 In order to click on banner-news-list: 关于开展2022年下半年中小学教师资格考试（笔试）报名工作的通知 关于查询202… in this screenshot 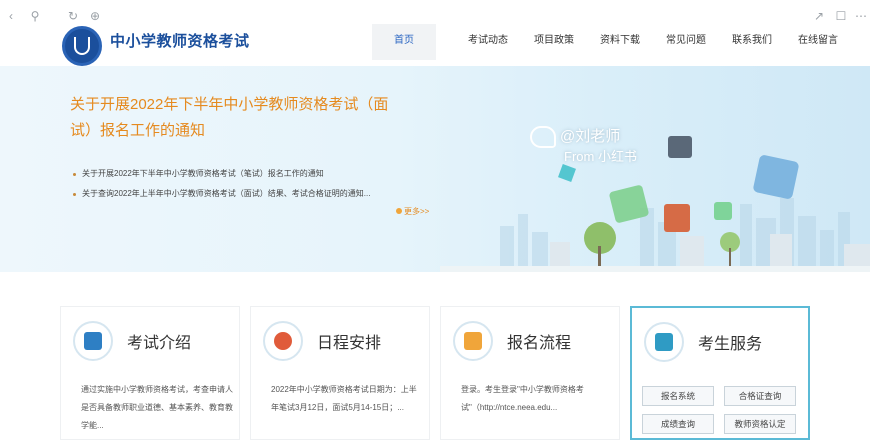, I will do `click(252, 184)`.